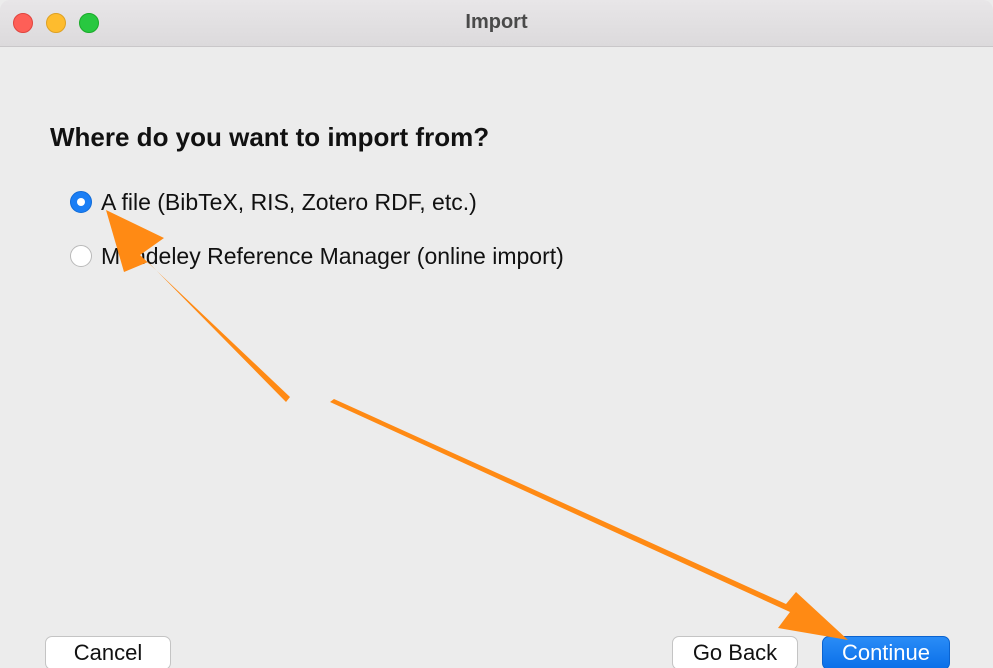  What do you see at coordinates (270, 137) in the screenshot?
I see `import-source-question: Where do you want to import from?` at bounding box center [270, 137].